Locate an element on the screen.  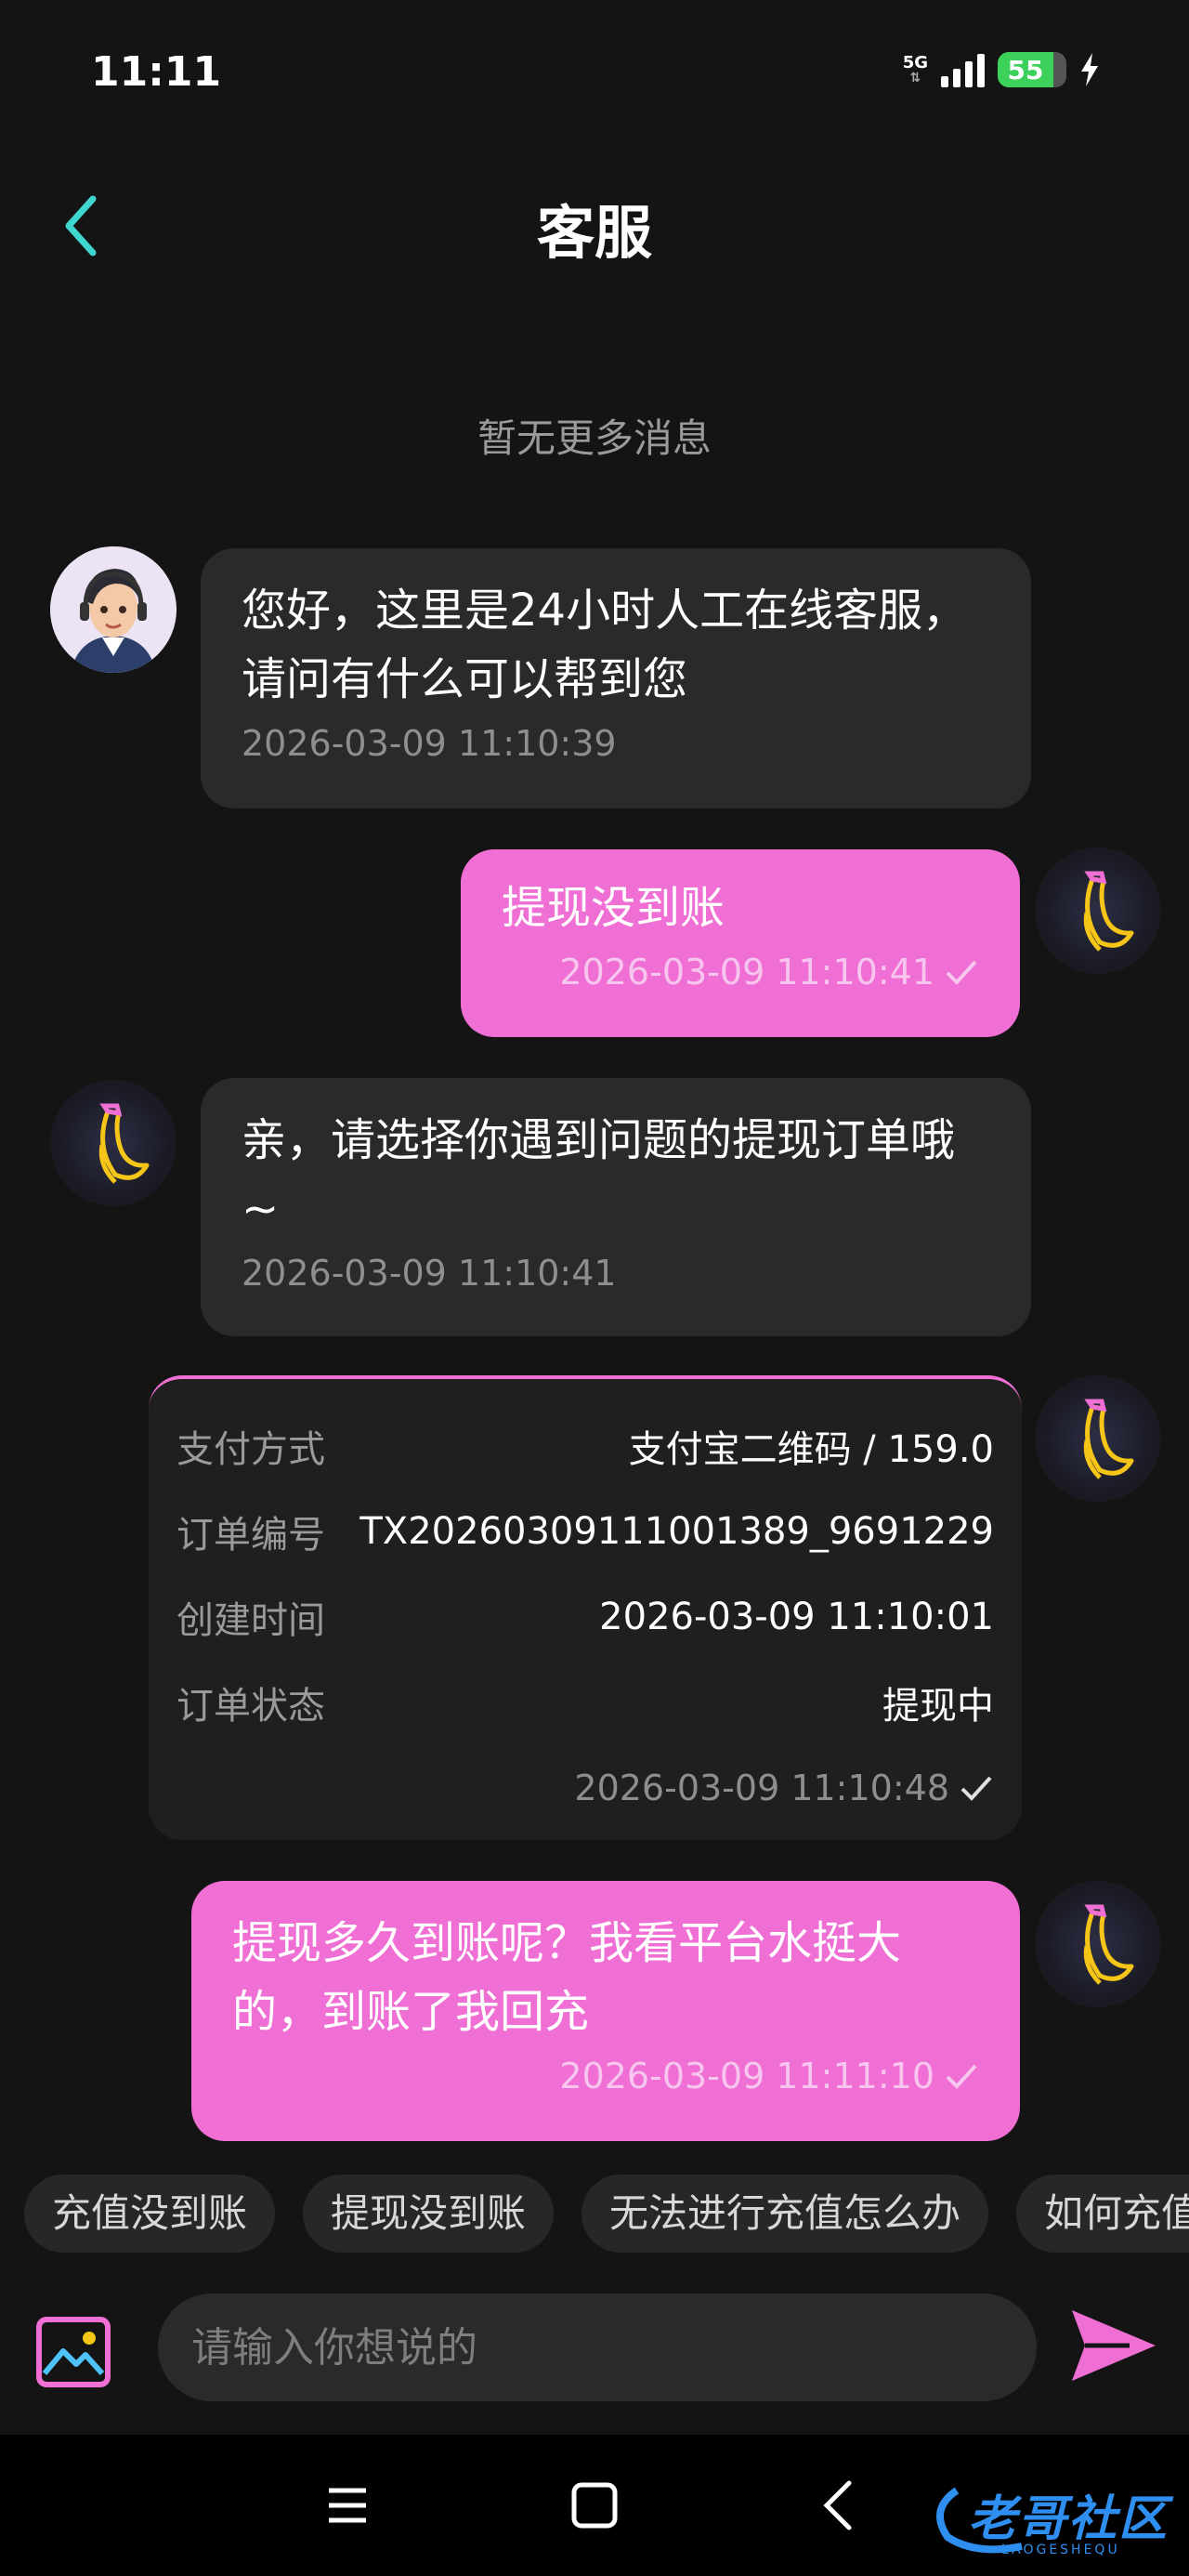
battery-icon: 55 is located at coordinates (1032, 69).